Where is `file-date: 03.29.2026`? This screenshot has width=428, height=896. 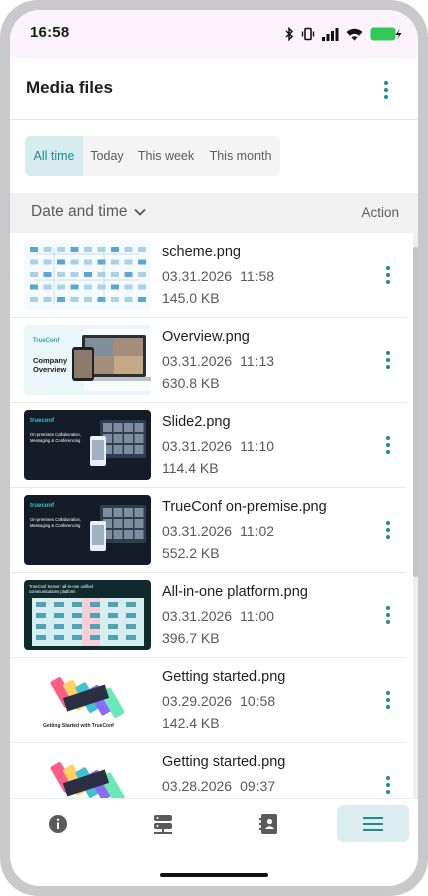 file-date: 03.29.2026 is located at coordinates (197, 701).